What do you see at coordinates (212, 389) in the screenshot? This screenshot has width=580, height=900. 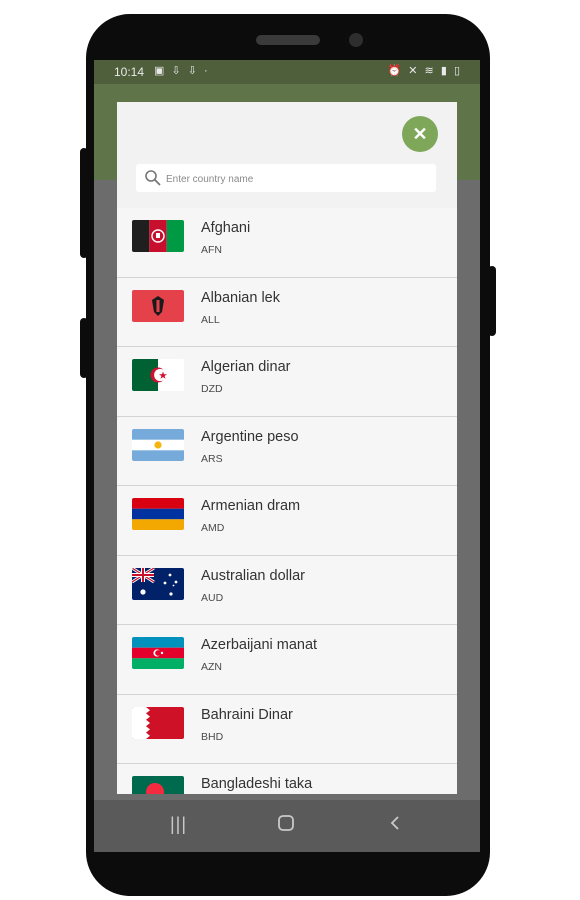 I see `currency-code: DZD` at bounding box center [212, 389].